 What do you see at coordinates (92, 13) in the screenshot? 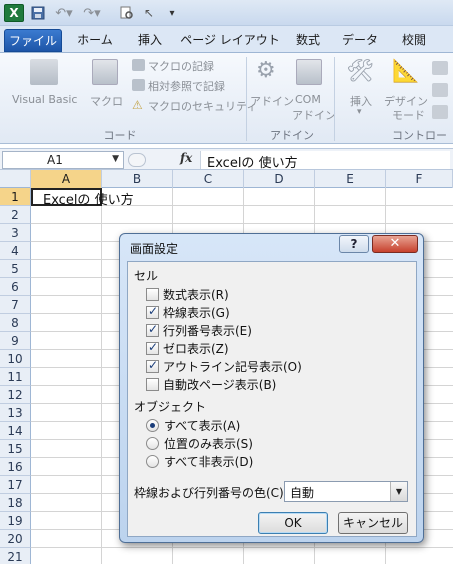
I see `redo-icon: ↷▾` at bounding box center [92, 13].